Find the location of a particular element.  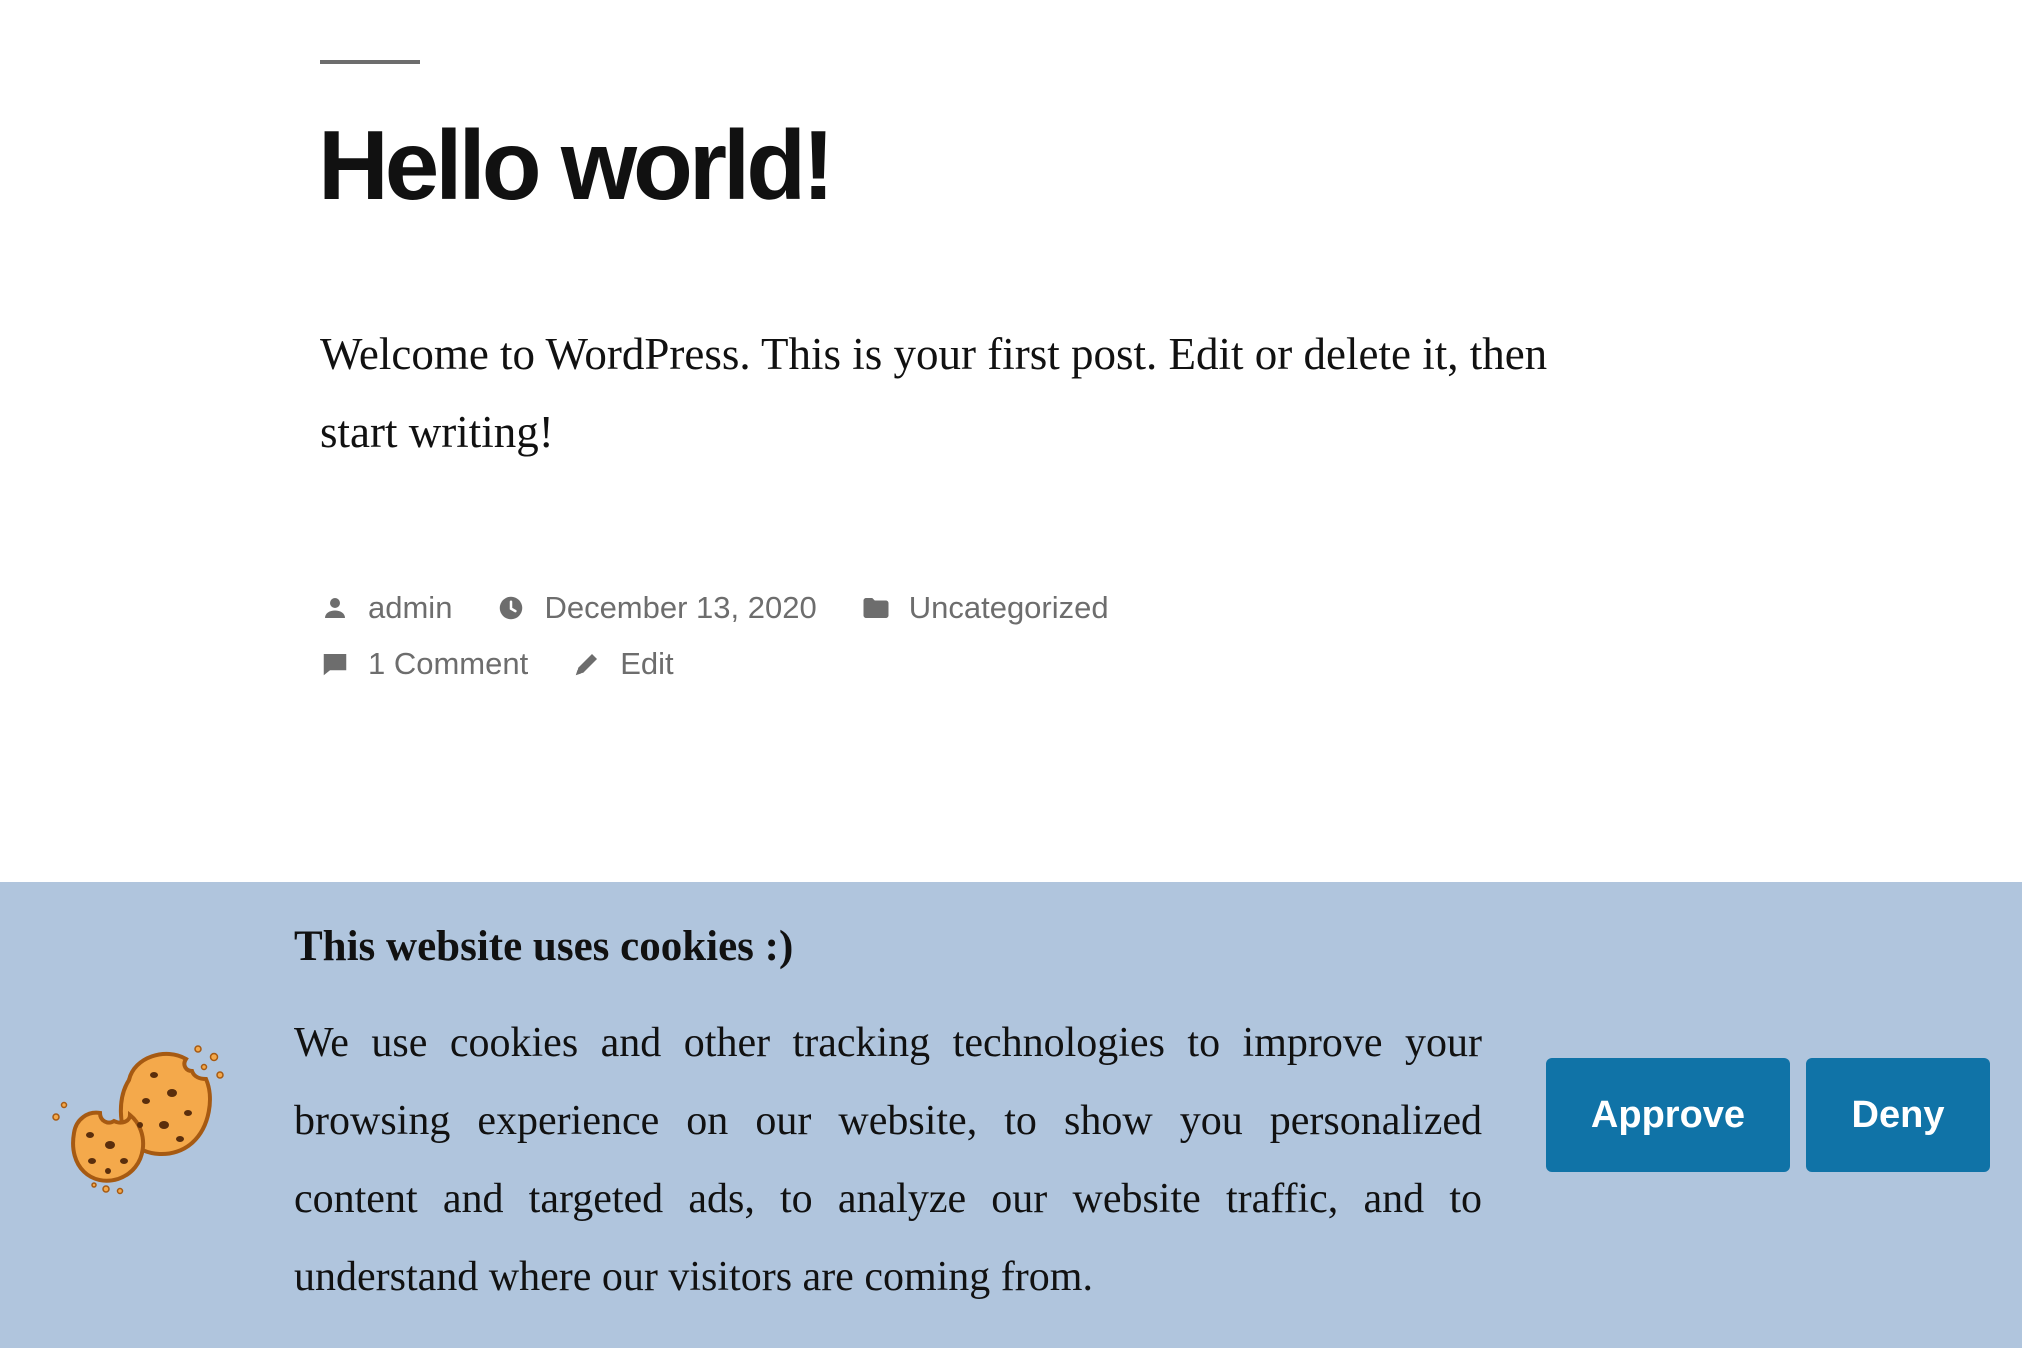

approve-button: Approve is located at coordinates (1668, 1115).